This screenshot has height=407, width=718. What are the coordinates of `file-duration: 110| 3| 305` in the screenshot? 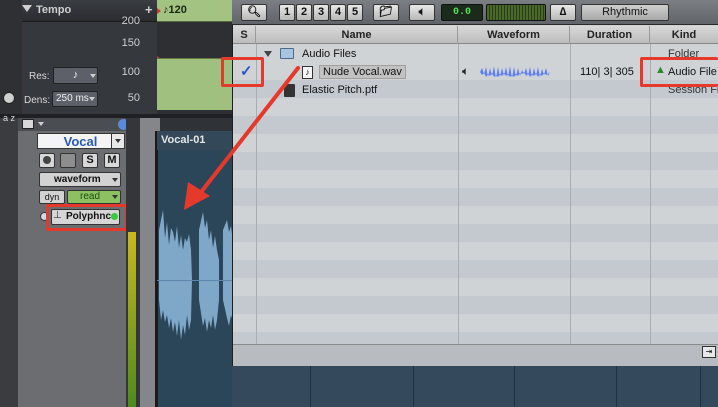 It's located at (607, 72).